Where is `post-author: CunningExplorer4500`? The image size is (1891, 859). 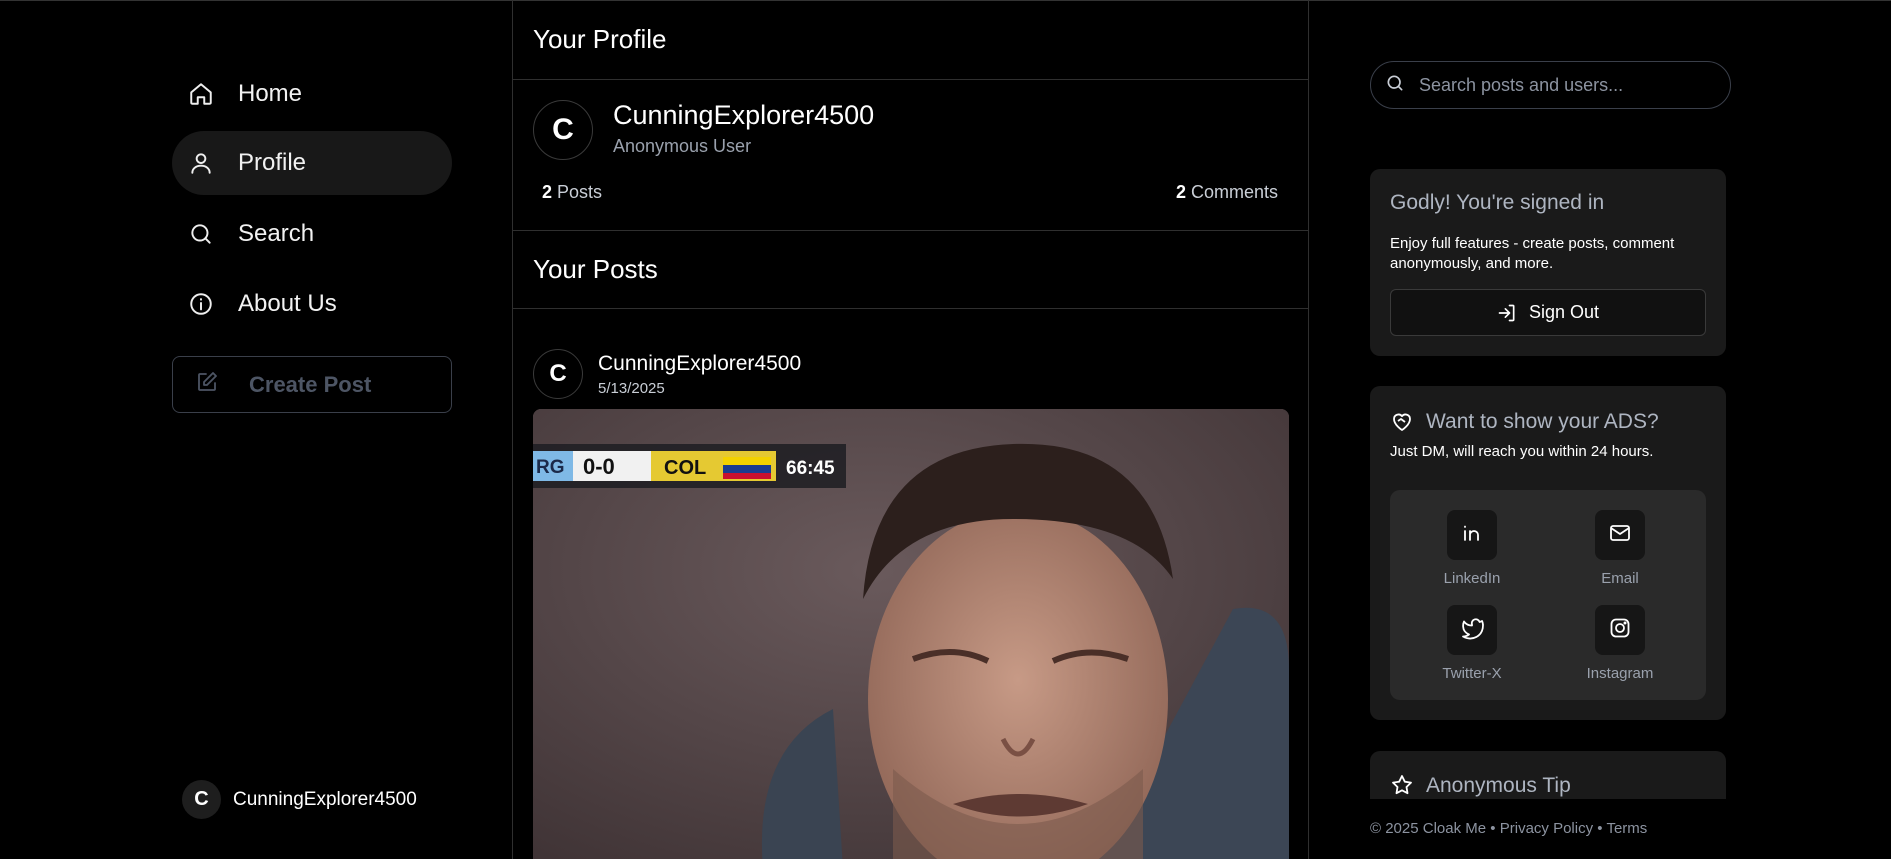
post-author: CunningExplorer4500 is located at coordinates (700, 363).